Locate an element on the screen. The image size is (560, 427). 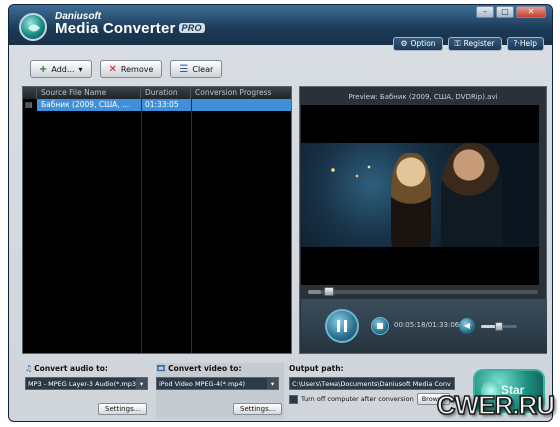
top-buttons: ⚙ Option ⚿ Register ?·Help is located at coordinates (468, 44).